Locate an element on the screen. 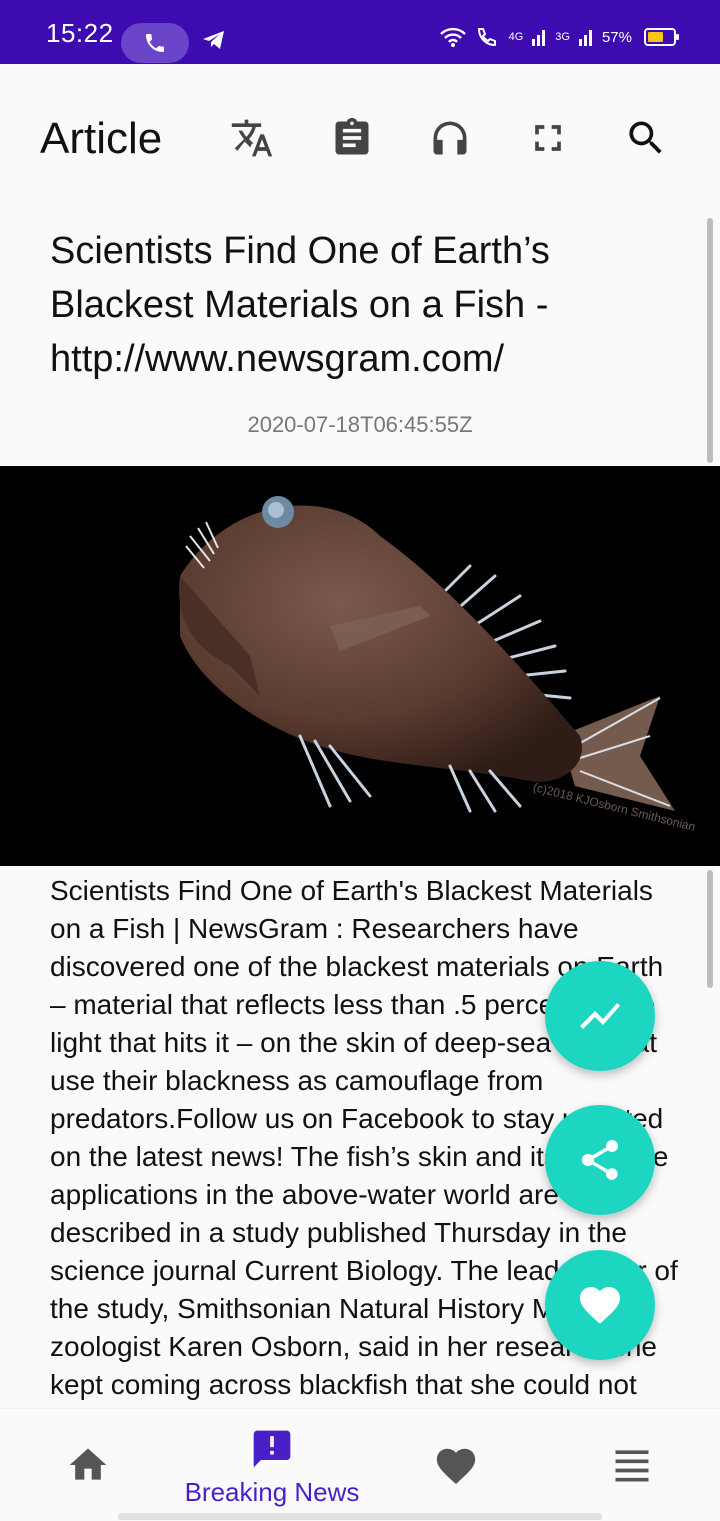  page-title: Article is located at coordinates (101, 138).